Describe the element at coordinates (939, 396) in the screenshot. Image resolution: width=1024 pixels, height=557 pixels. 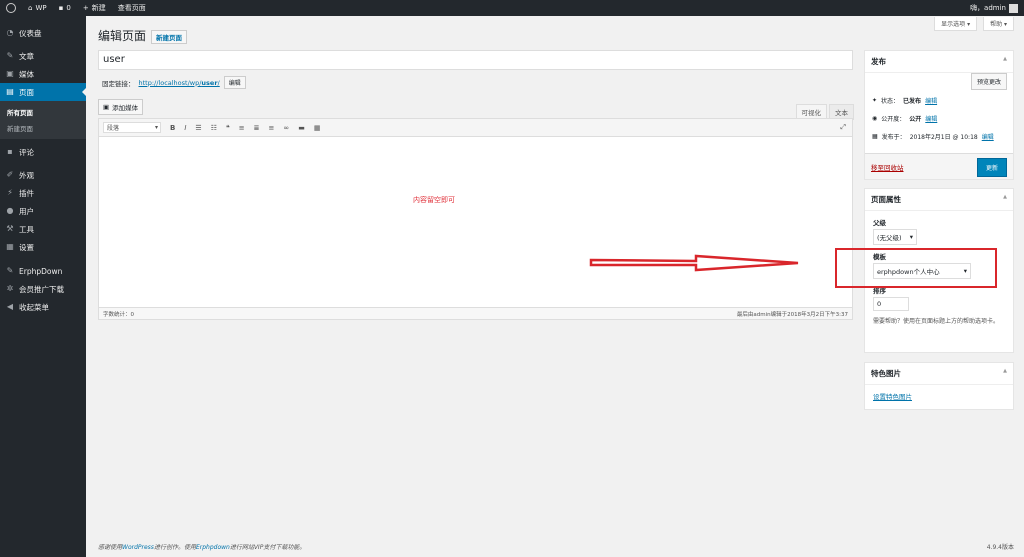
I see `set-featured-image-link: 设置特色图片` at that location.